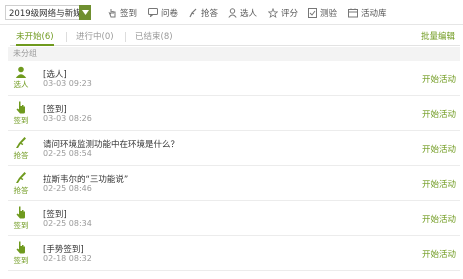 The width and height of the screenshot is (463, 279). I want to click on survey-label: 问卷, so click(170, 13).